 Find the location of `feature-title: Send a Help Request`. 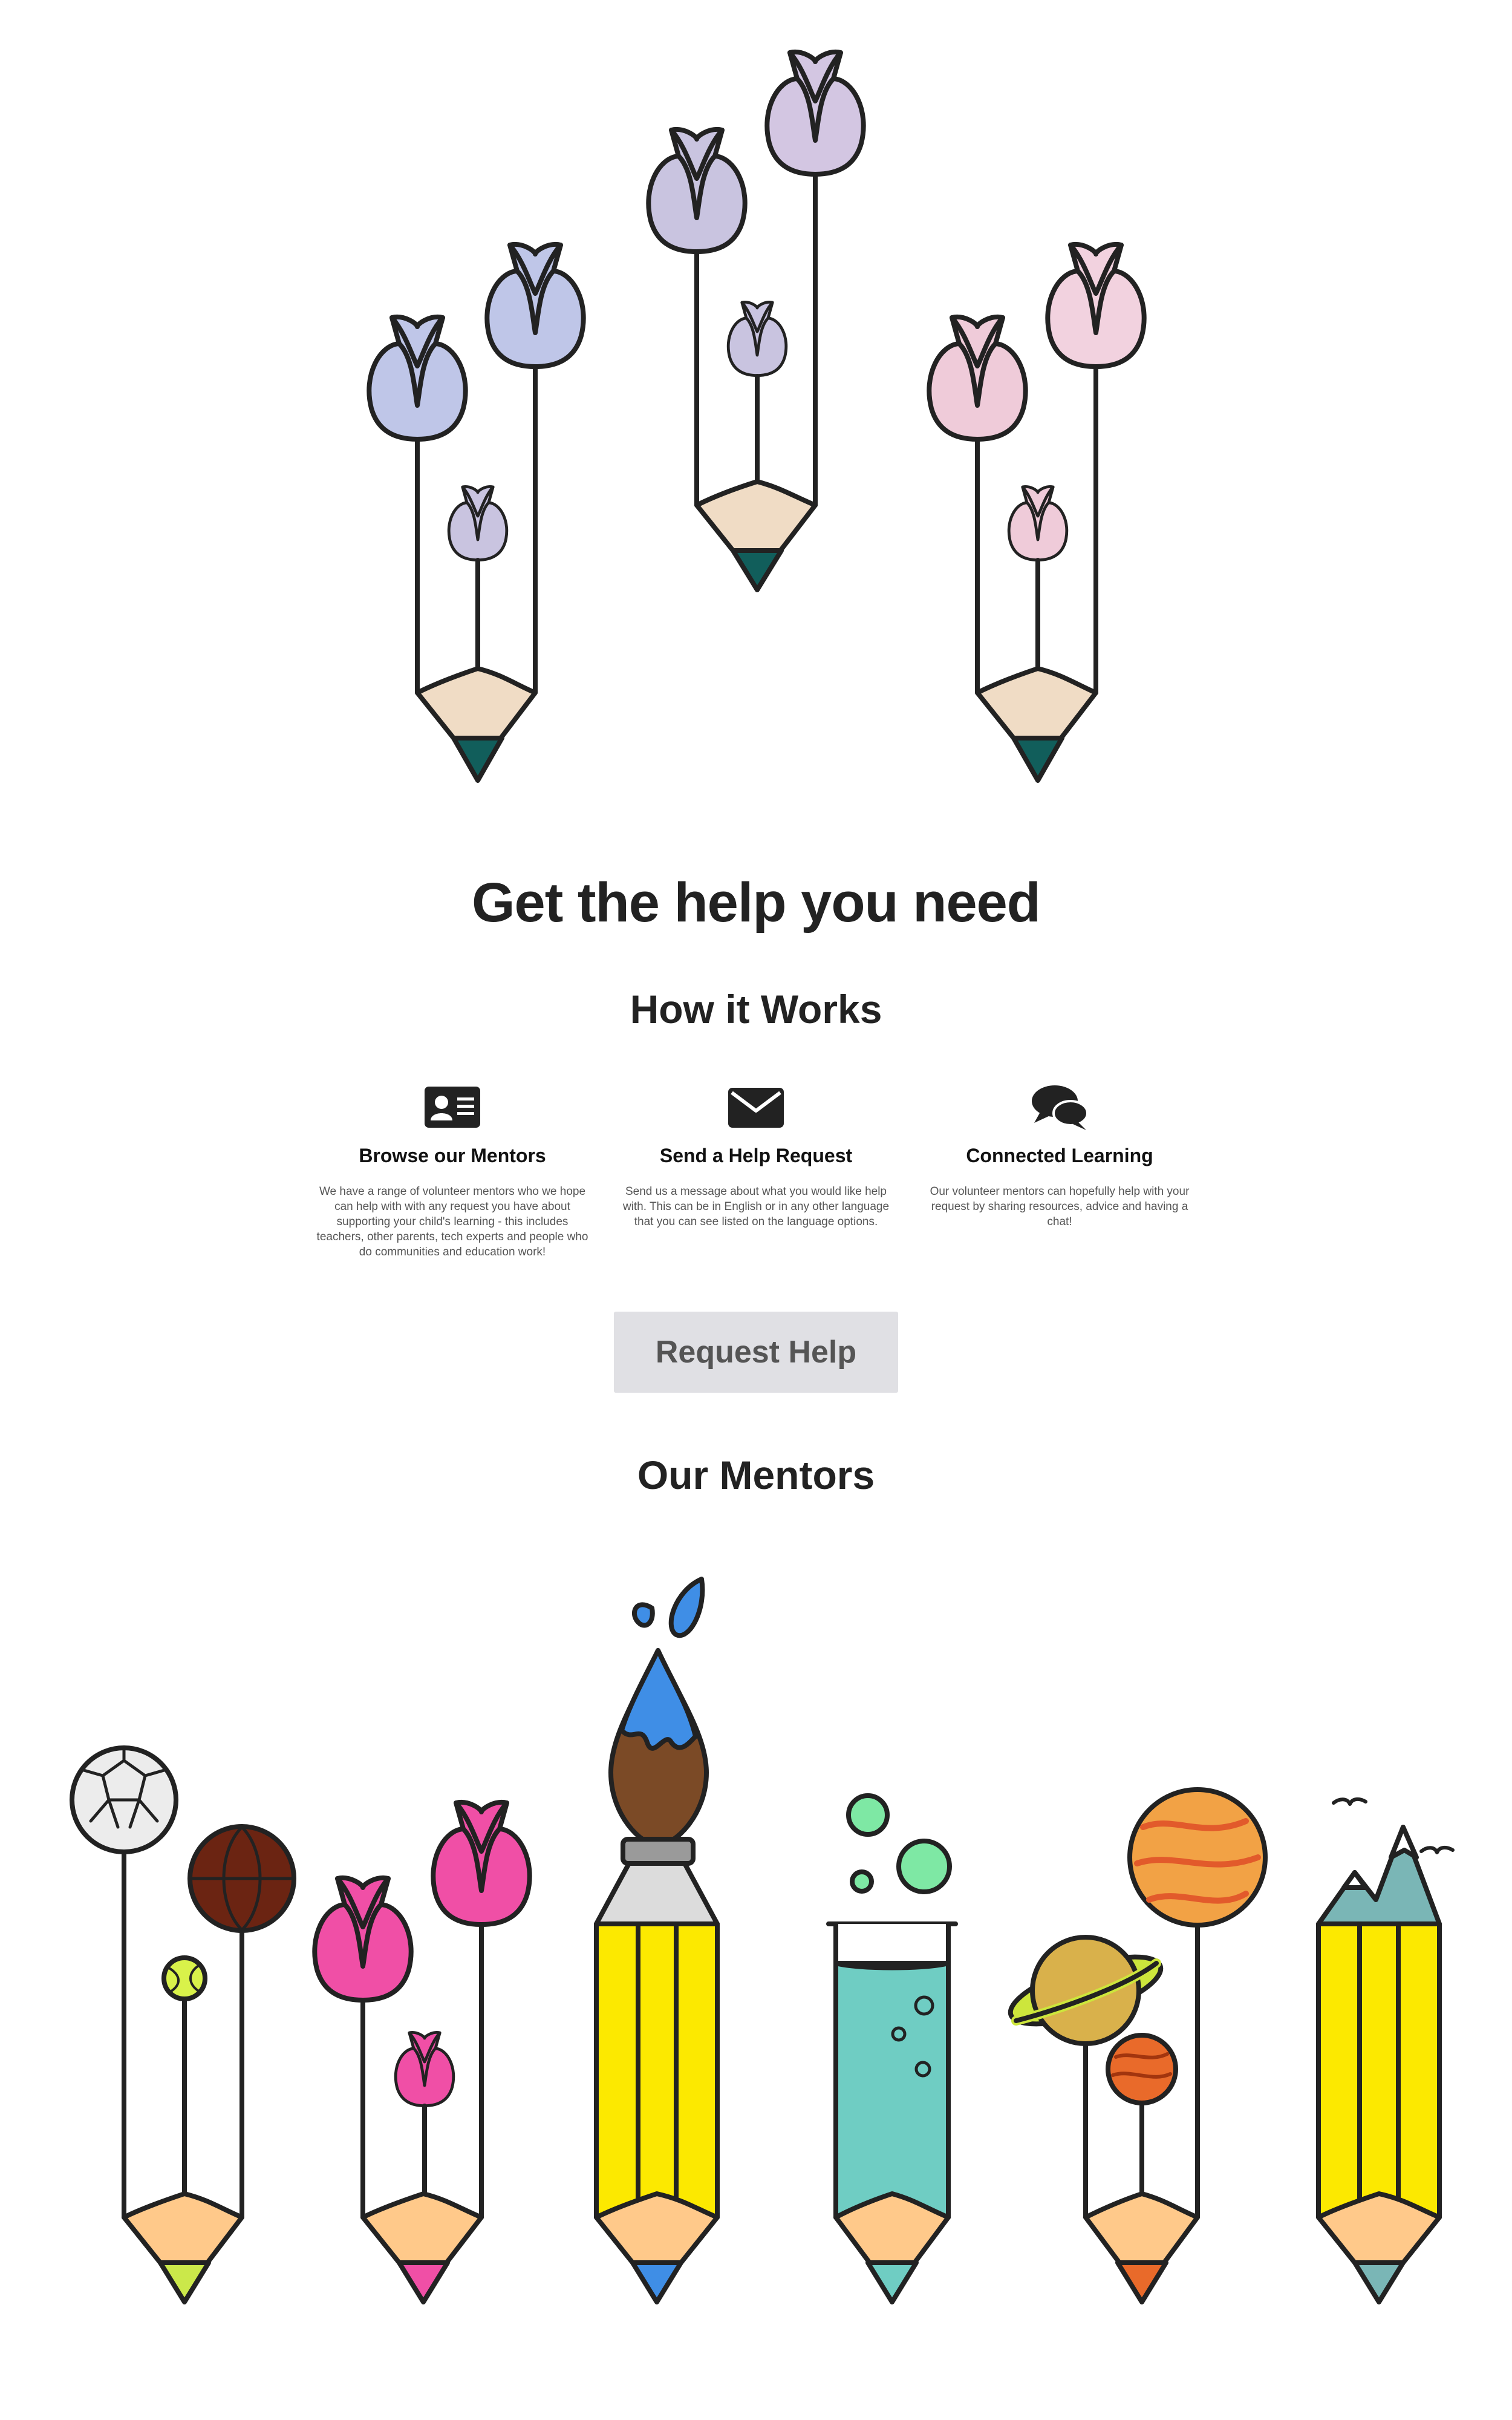

feature-title: Send a Help Request is located at coordinates (756, 1155).